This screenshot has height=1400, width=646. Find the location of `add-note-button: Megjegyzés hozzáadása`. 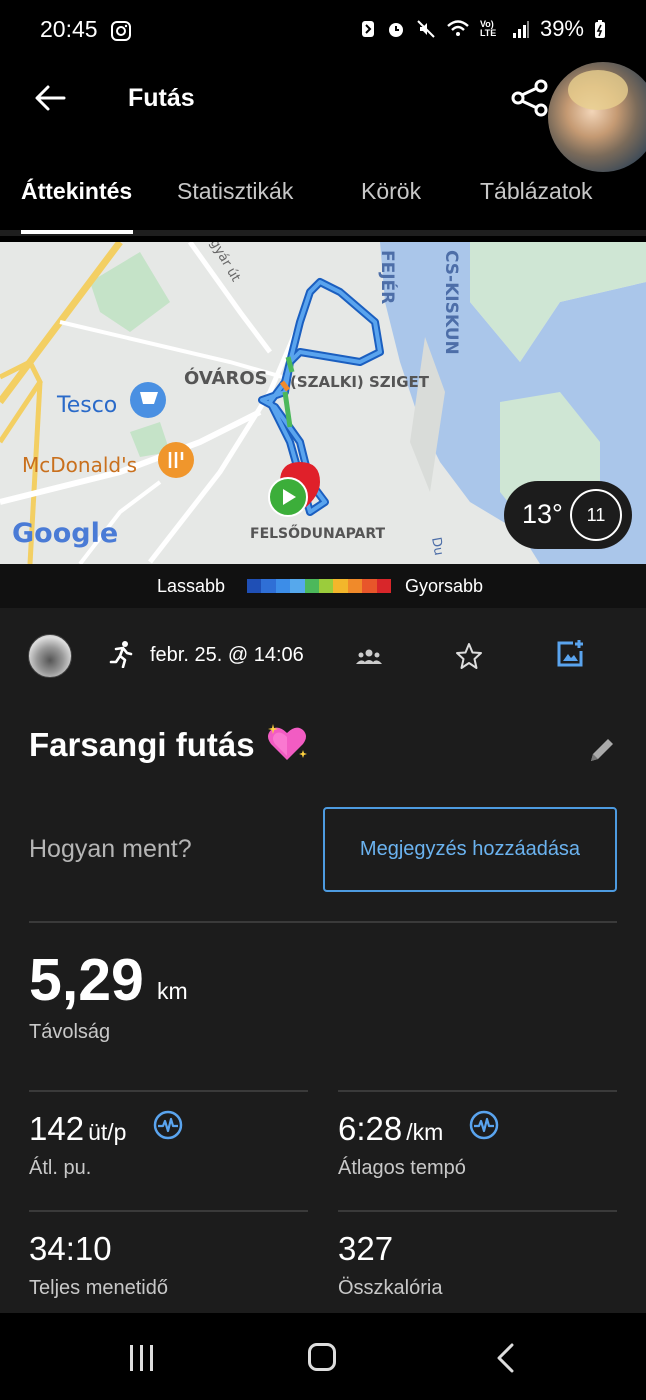

add-note-button: Megjegyzés hozzáadása is located at coordinates (470, 849).